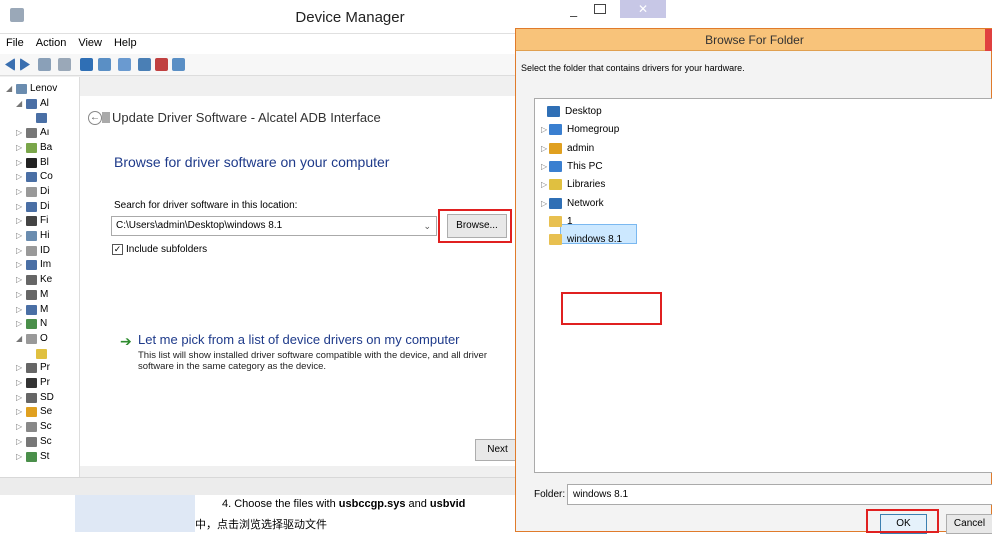 Image resolution: width=992 pixels, height=534 pixels. What do you see at coordinates (46, 147) in the screenshot?
I see `device-tree-item-label: Ba` at bounding box center [46, 147].